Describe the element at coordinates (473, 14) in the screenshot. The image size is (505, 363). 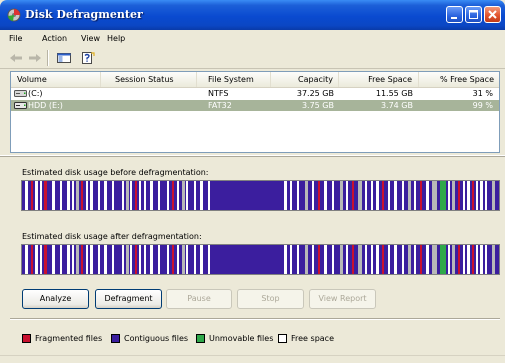
I see `maximize-button` at that location.